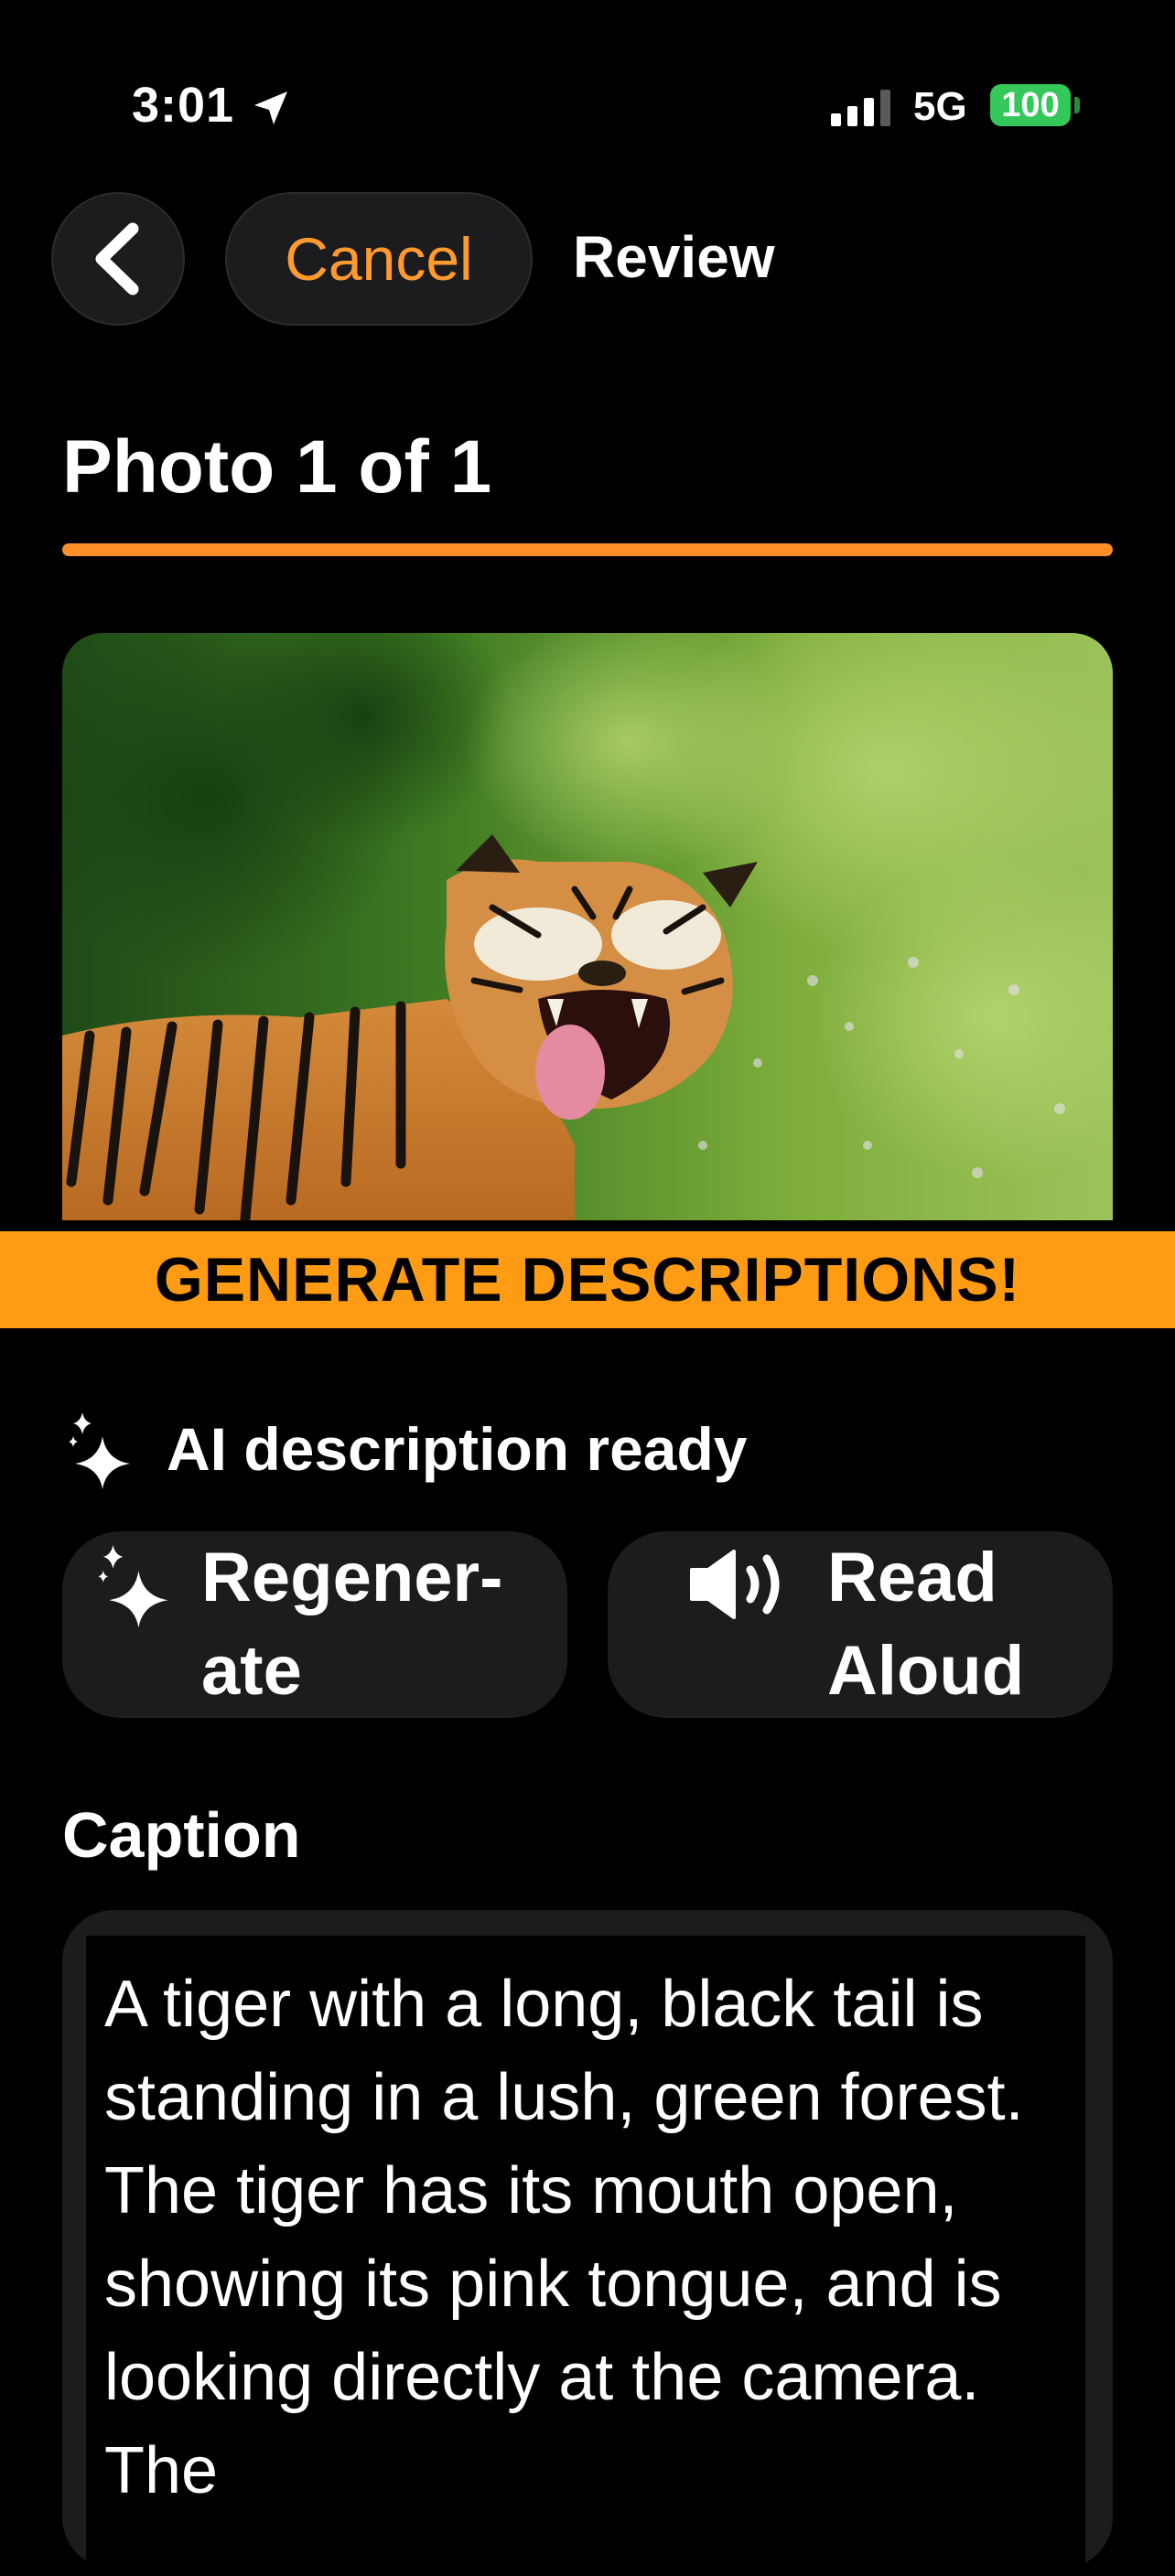 The image size is (1175, 2576). What do you see at coordinates (926, 1624) in the screenshot?
I see `read-aloud-label: Read Aloud` at bounding box center [926, 1624].